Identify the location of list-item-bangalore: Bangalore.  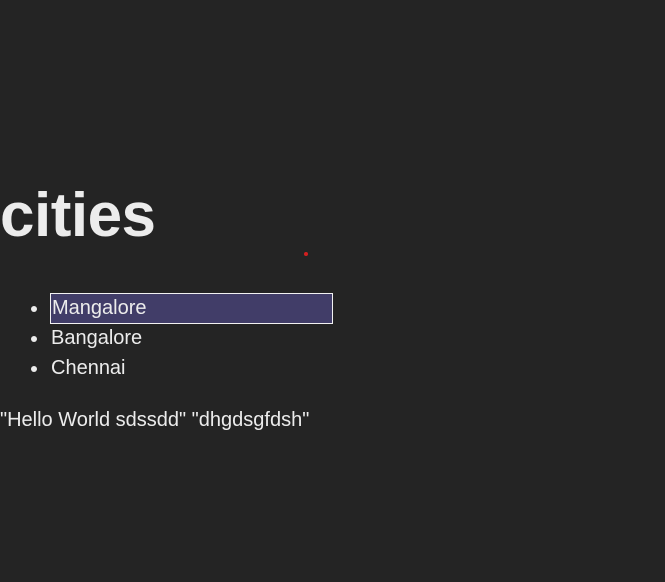
(166, 338).